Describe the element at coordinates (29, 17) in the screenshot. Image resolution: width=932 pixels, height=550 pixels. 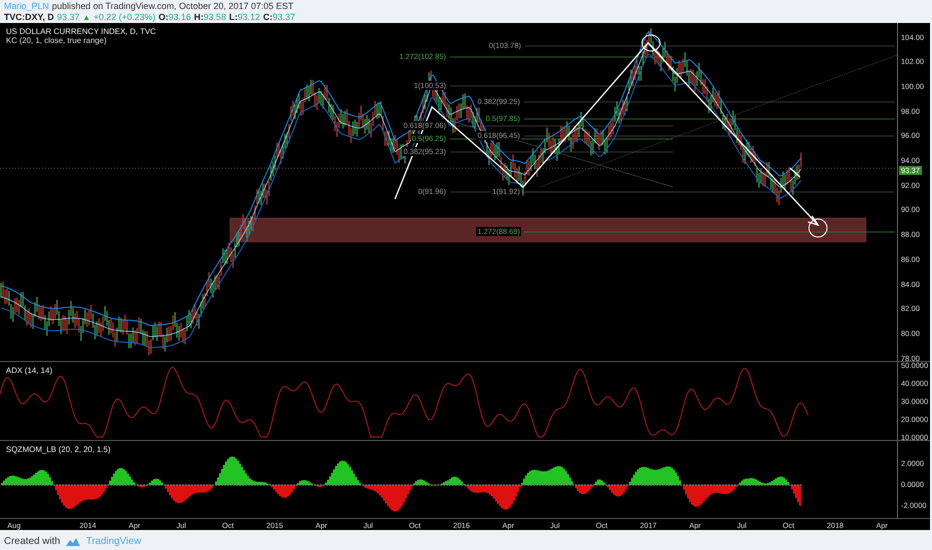
I see `symbol-text: TVC:DXY, D` at that location.